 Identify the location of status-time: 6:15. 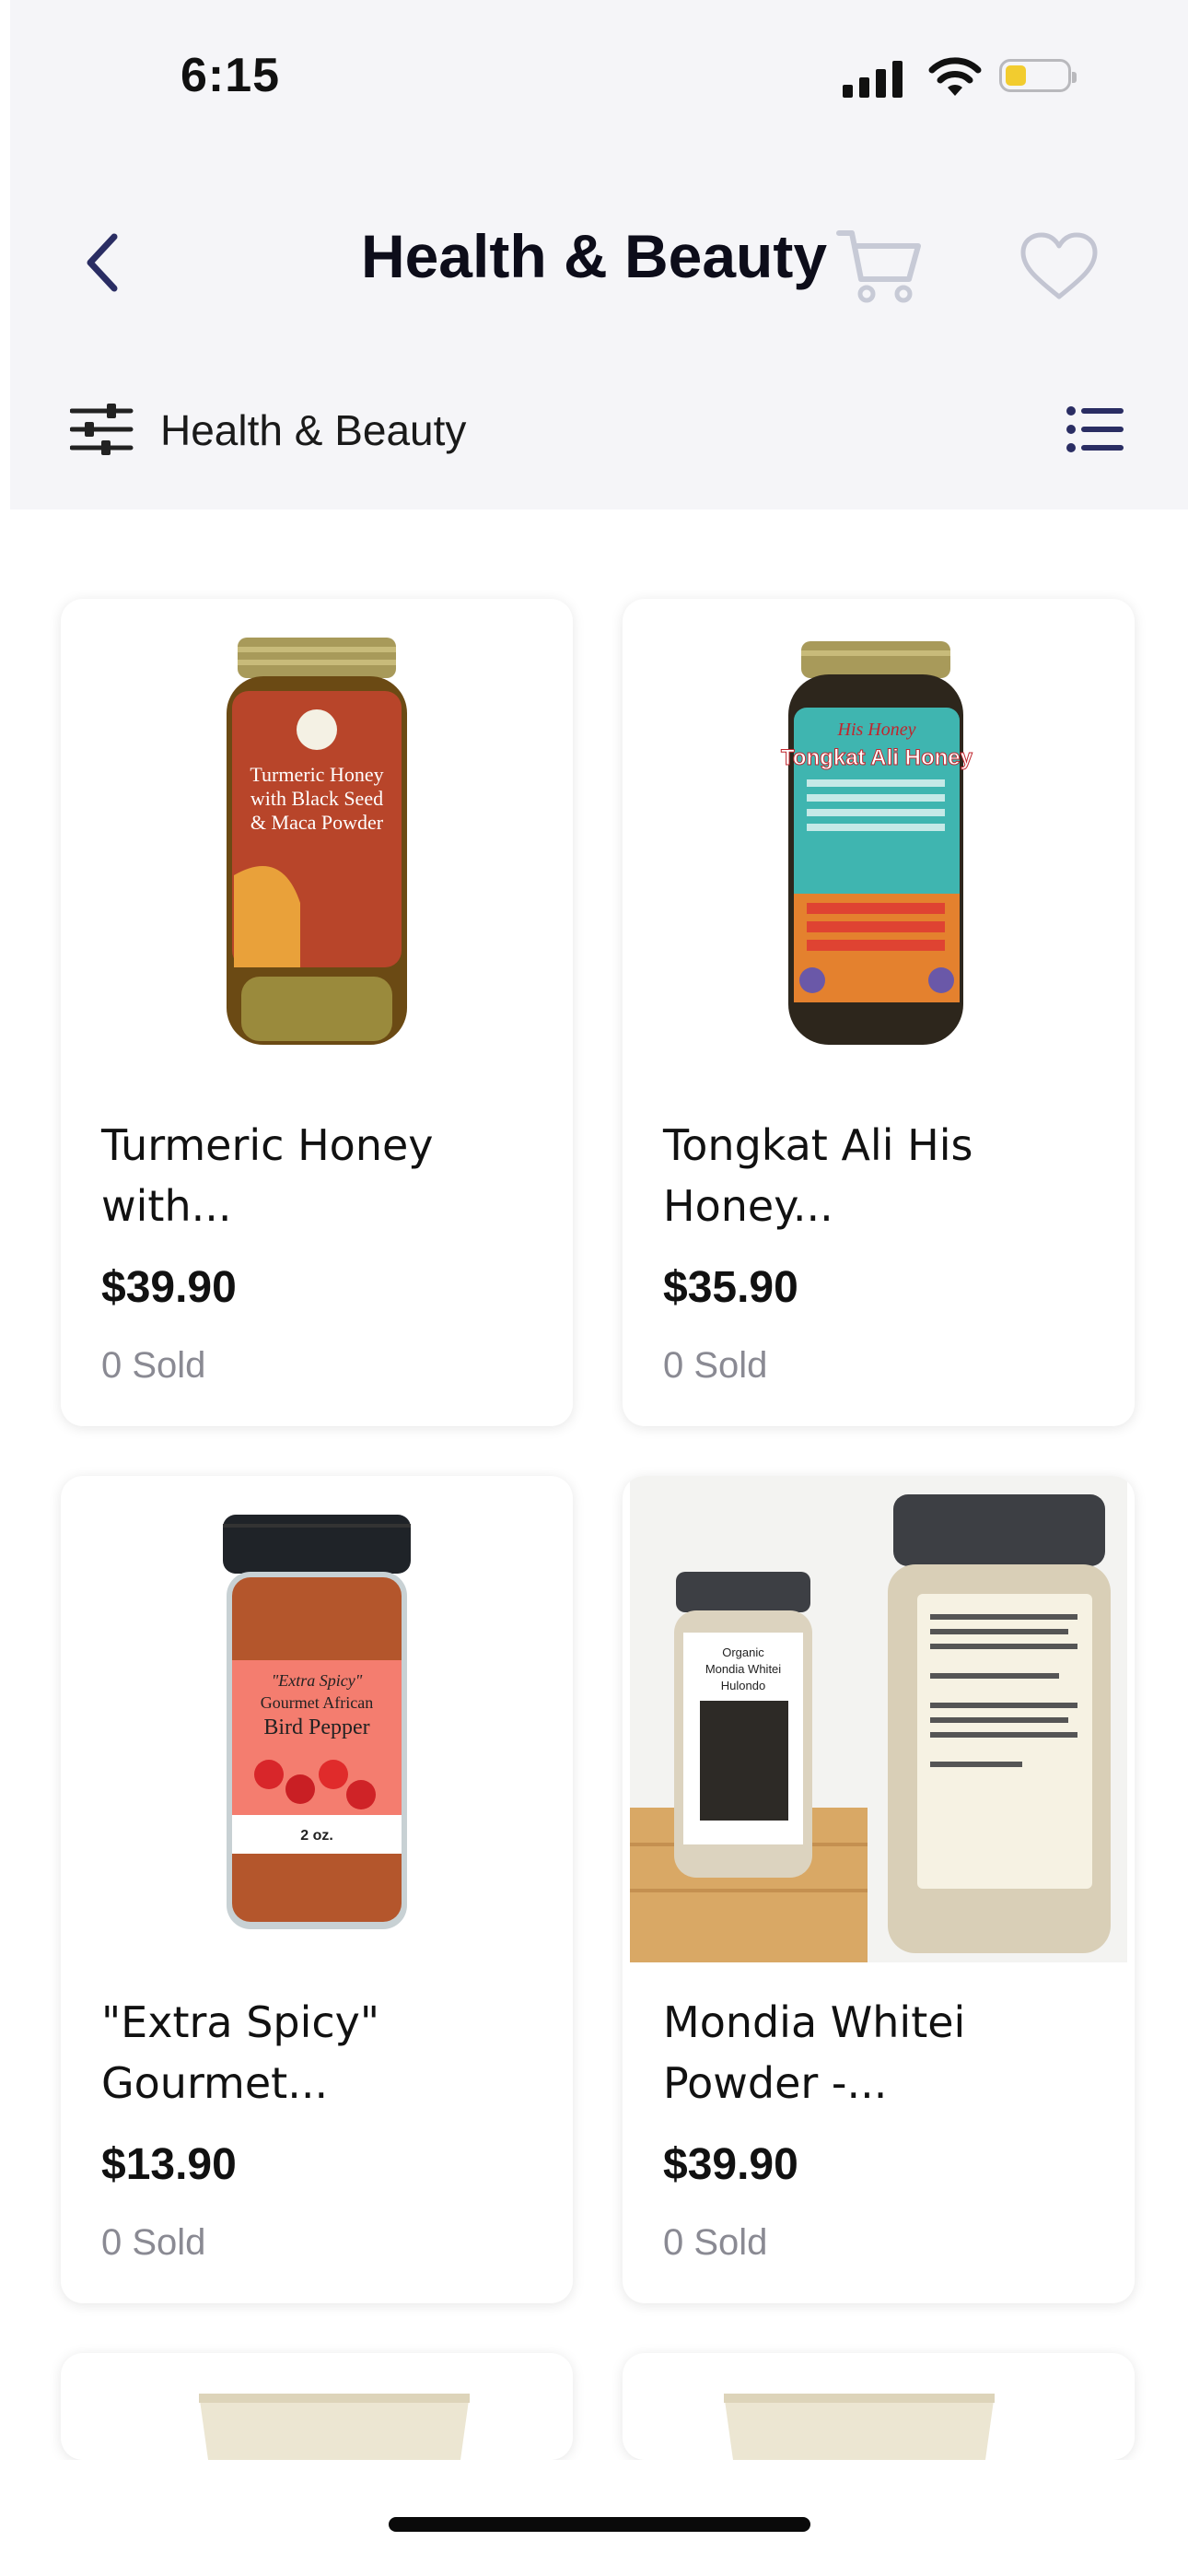
(231, 75).